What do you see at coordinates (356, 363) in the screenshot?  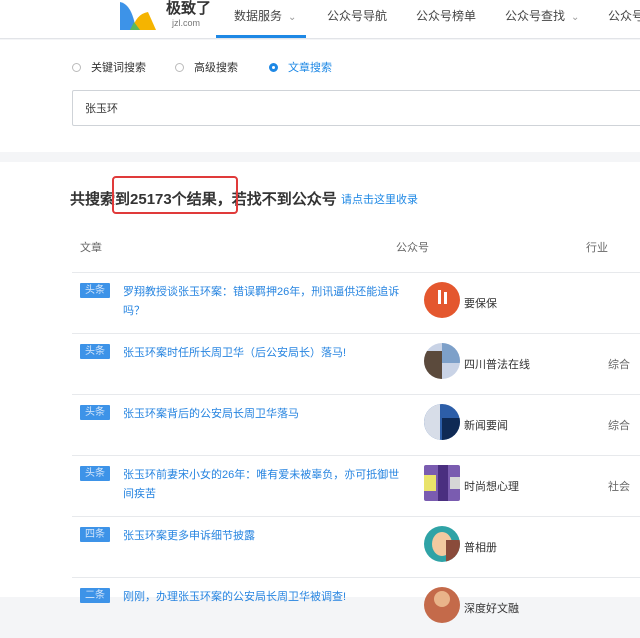 I see `table-row: 头条 张玉环案时任所长周卫华（后公安局长）落马! 四川普法在线 综合` at bounding box center [356, 363].